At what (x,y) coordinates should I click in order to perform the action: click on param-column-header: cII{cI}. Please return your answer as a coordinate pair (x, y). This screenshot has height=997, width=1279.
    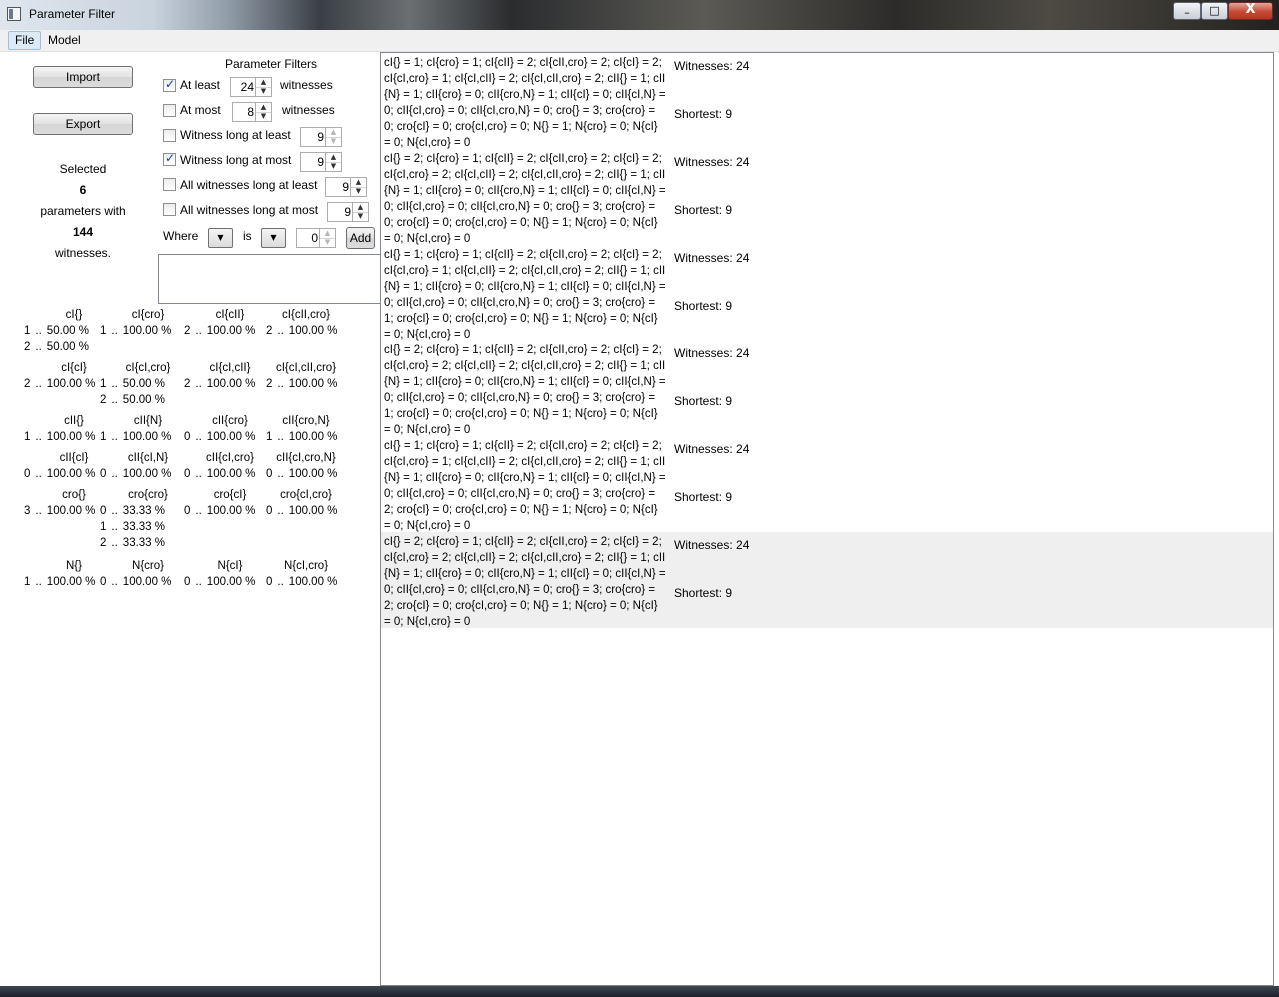
    Looking at the image, I should click on (74, 458).